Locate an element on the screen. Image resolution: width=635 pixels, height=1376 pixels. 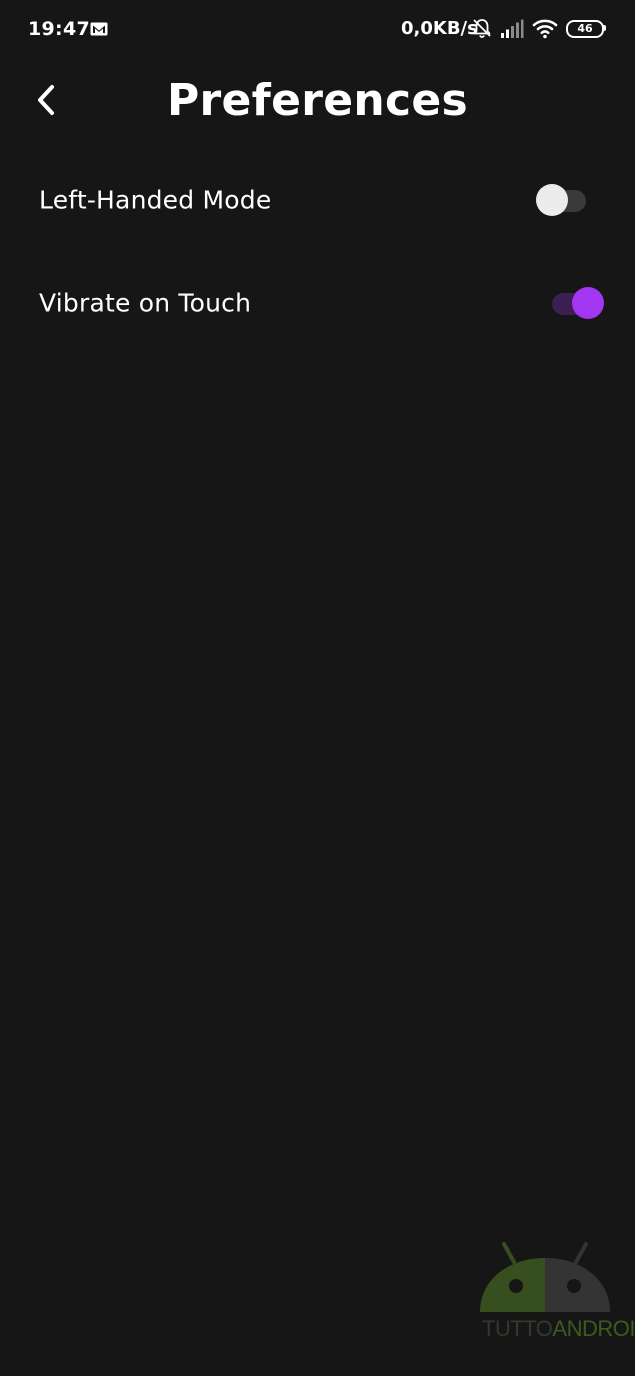
wifi-icon is located at coordinates (545, 28).